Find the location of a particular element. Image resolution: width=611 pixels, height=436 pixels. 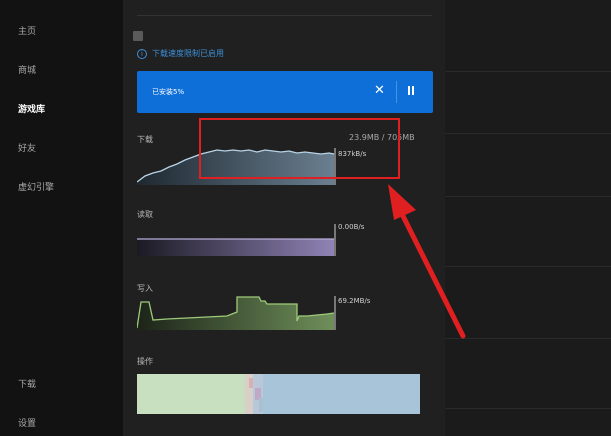

annotation-arrow is located at coordinates (427, 261).